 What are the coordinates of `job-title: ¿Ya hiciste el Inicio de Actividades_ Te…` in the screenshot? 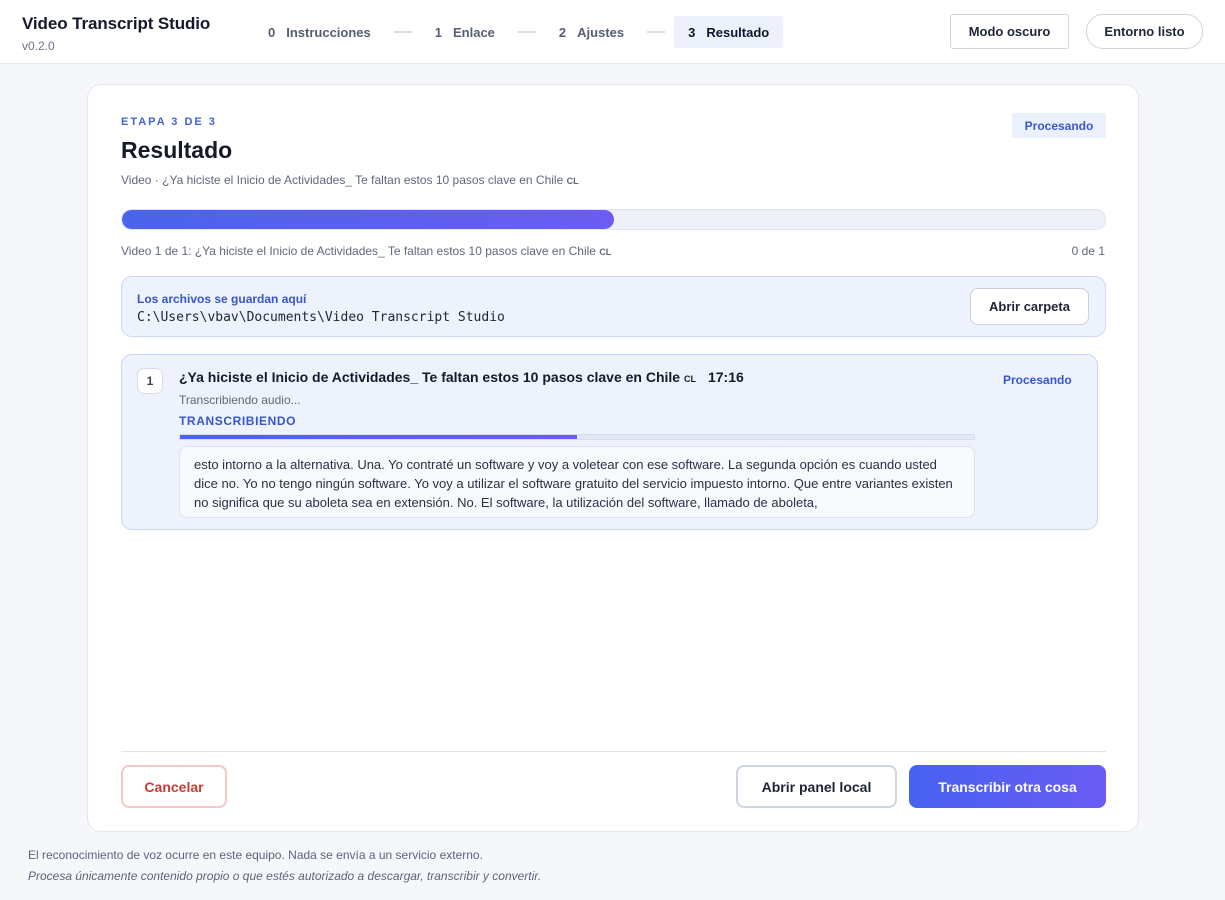 It's located at (461, 377).